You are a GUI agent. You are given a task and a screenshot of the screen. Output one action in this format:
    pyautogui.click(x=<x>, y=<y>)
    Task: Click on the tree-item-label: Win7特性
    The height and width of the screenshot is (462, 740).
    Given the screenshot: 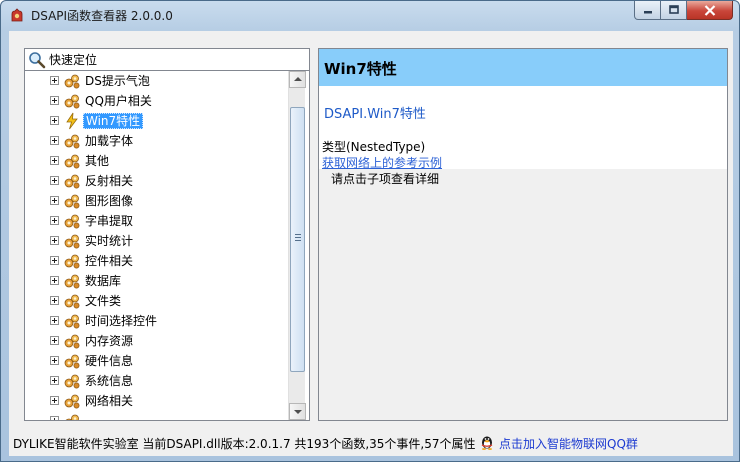 What is the action you would take?
    pyautogui.click(x=113, y=121)
    